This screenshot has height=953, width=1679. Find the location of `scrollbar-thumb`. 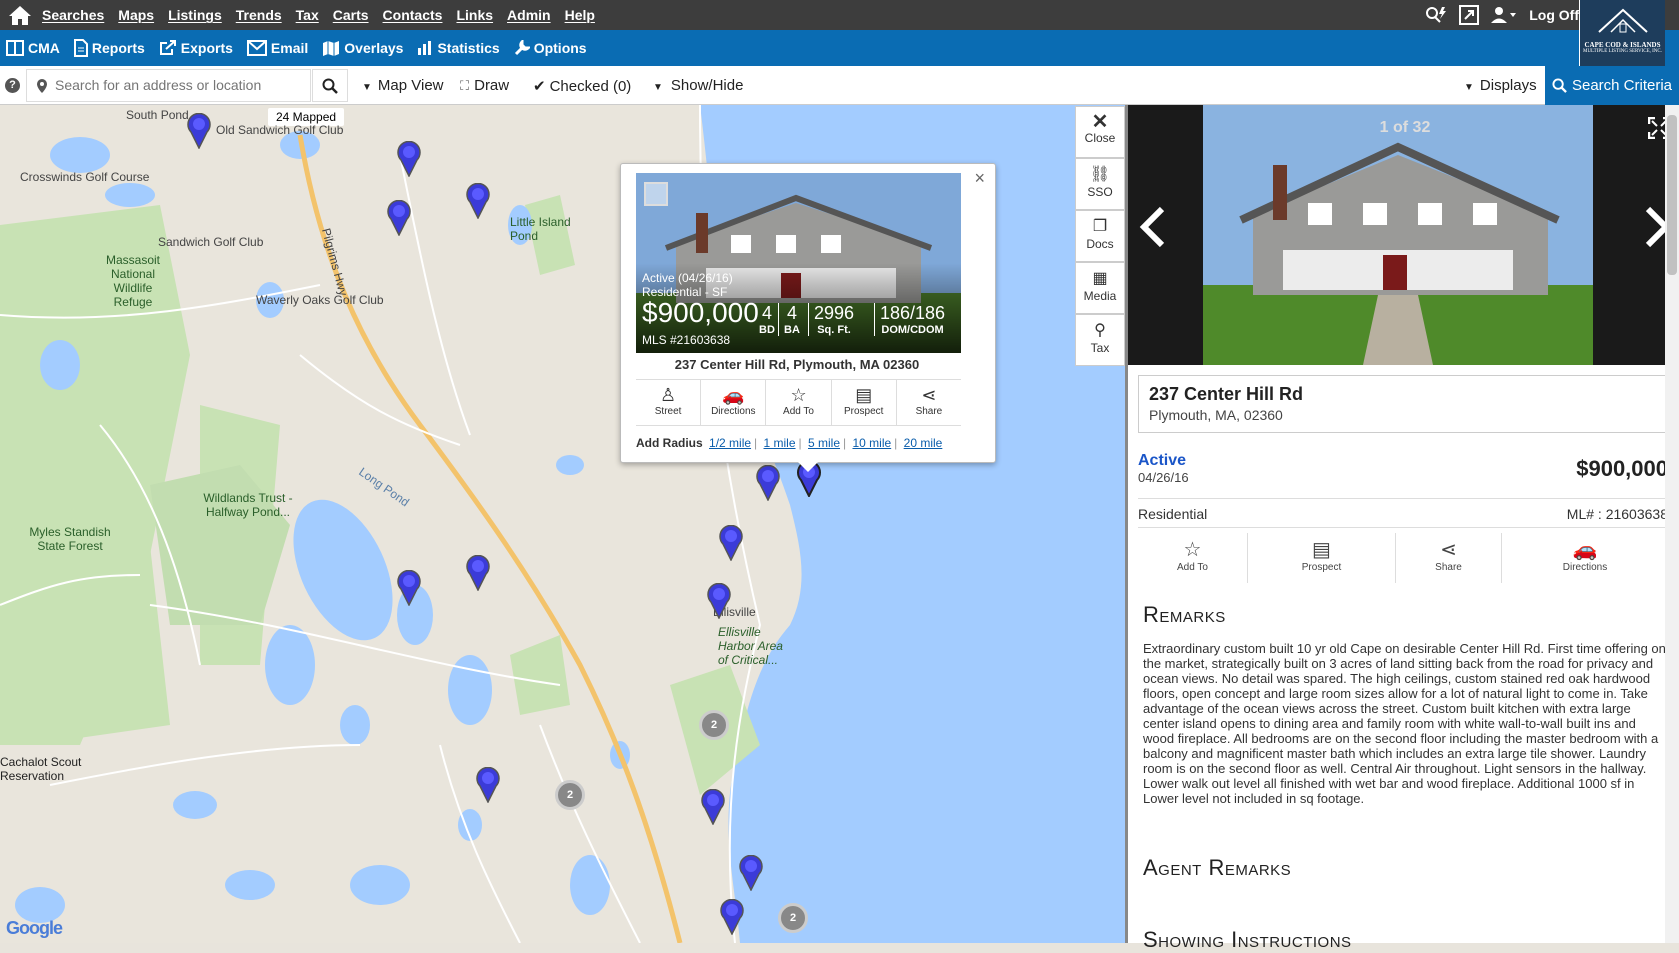

scrollbar-thumb is located at coordinates (1672, 195).